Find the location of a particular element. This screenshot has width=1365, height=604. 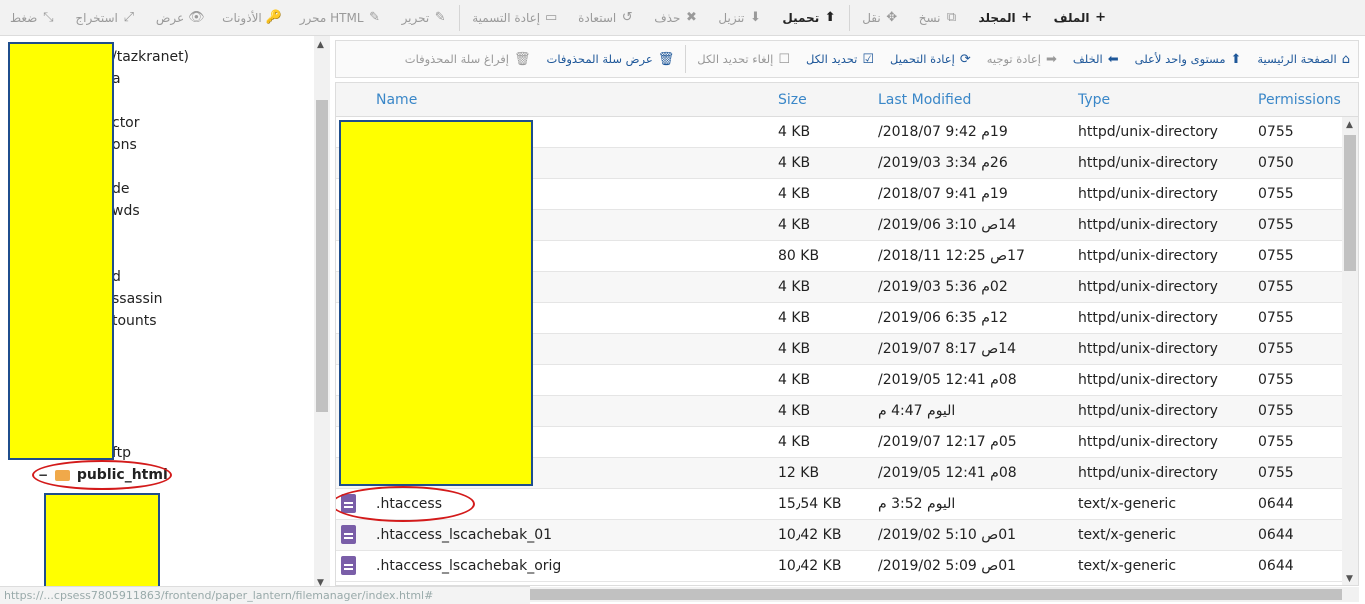

file-modified: 14ص 8:17 2019/07/ is located at coordinates (947, 349).